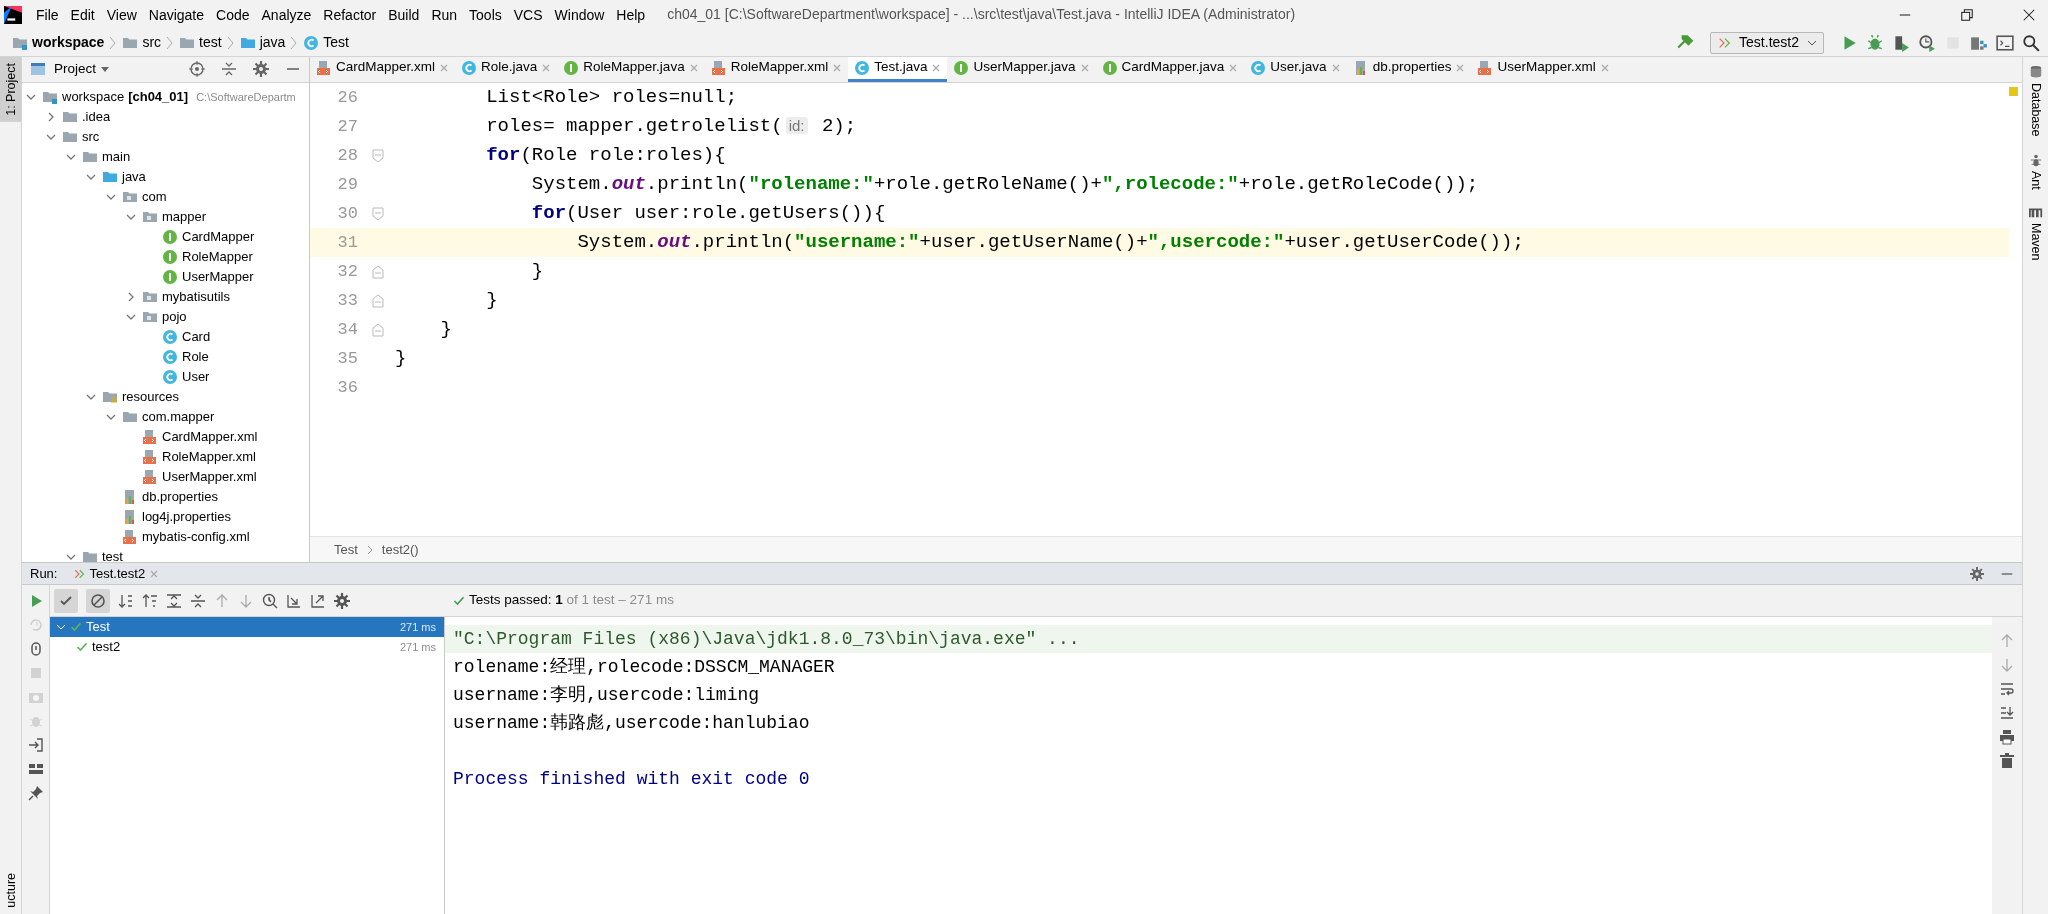 This screenshot has width=2048, height=914. What do you see at coordinates (165, 516) in the screenshot?
I see `tree-item: log4j.properties` at bounding box center [165, 516].